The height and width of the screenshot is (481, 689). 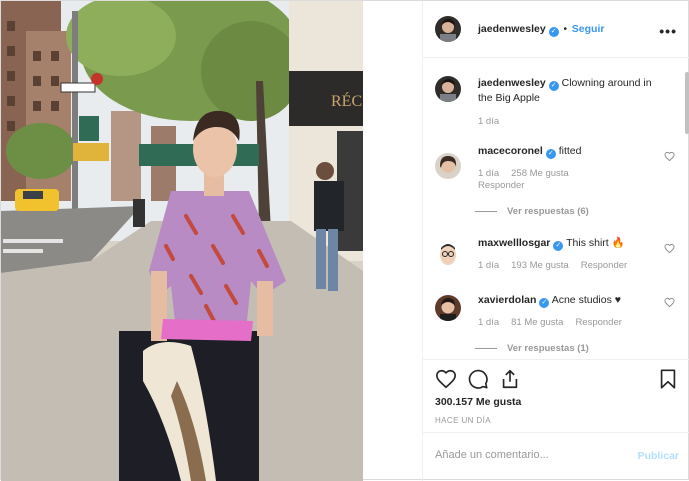 I want to click on comment-likes: 258 Me gusta, so click(x=540, y=173).